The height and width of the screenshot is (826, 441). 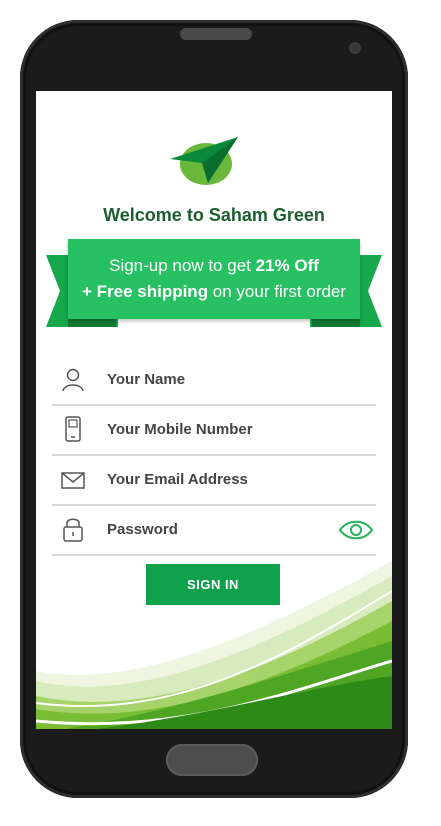 What do you see at coordinates (204, 161) in the screenshot?
I see `logo-icon` at bounding box center [204, 161].